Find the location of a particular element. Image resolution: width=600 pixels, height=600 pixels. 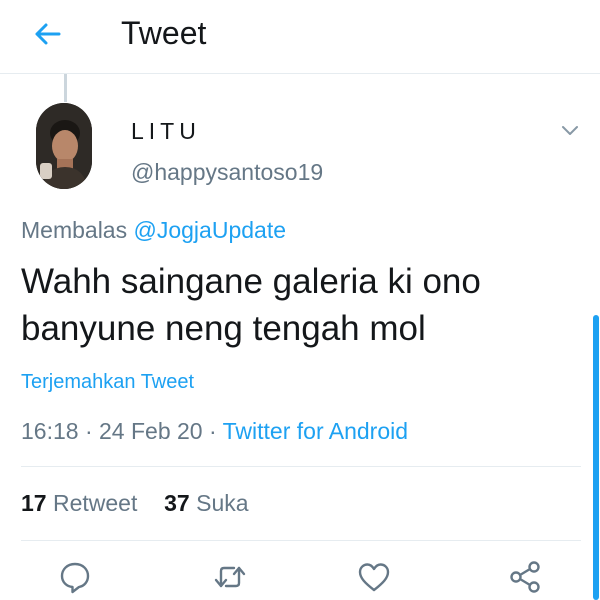

likes-label: Suka is located at coordinates (222, 503).